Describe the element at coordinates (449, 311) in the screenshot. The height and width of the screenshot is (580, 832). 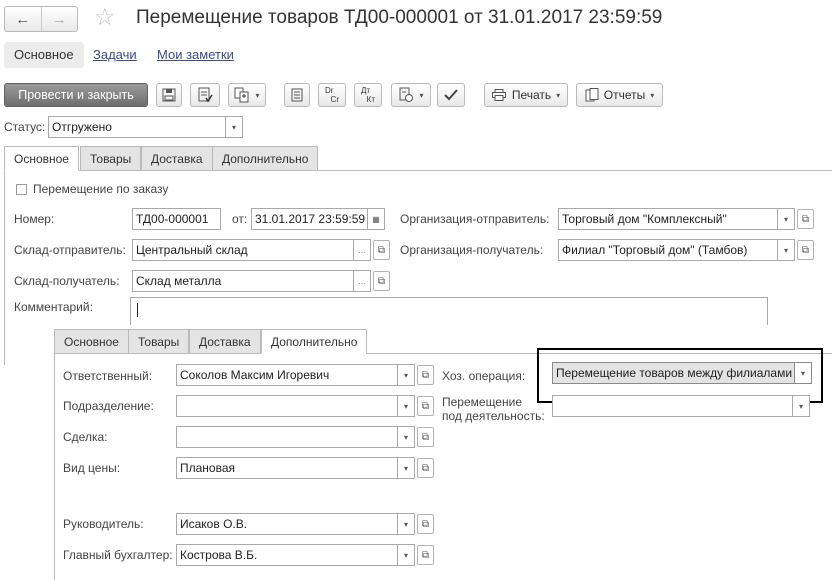
I see `comment-field` at that location.